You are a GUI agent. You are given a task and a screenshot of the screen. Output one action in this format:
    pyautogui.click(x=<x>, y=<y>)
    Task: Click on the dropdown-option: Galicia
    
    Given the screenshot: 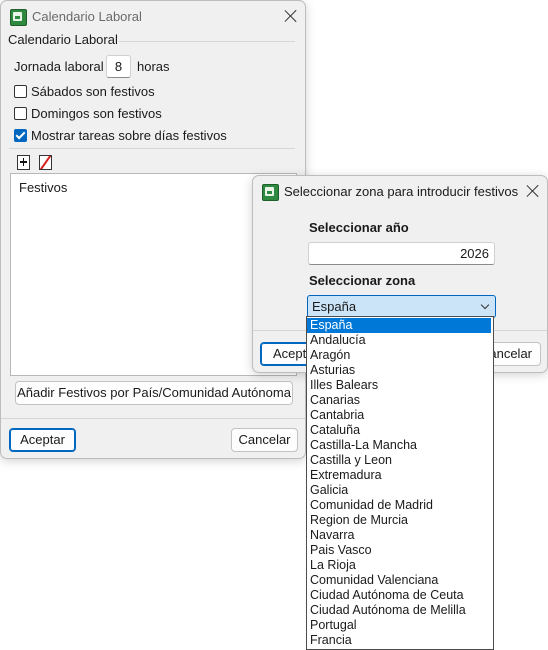 What is the action you would take?
    pyautogui.click(x=329, y=490)
    